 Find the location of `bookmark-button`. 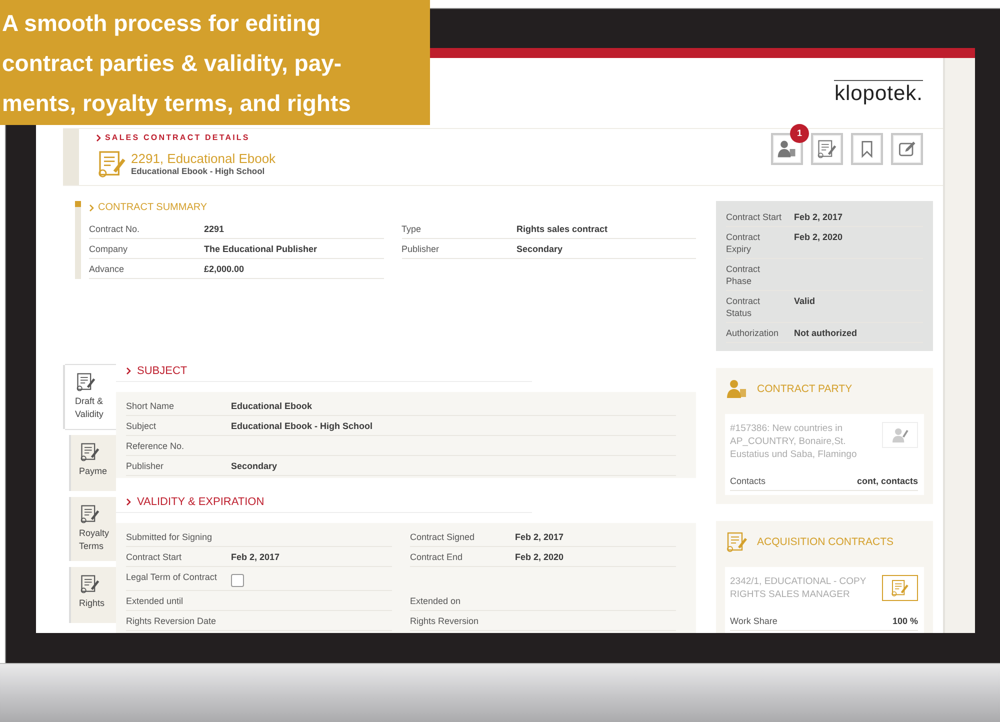

bookmark-button is located at coordinates (867, 149).